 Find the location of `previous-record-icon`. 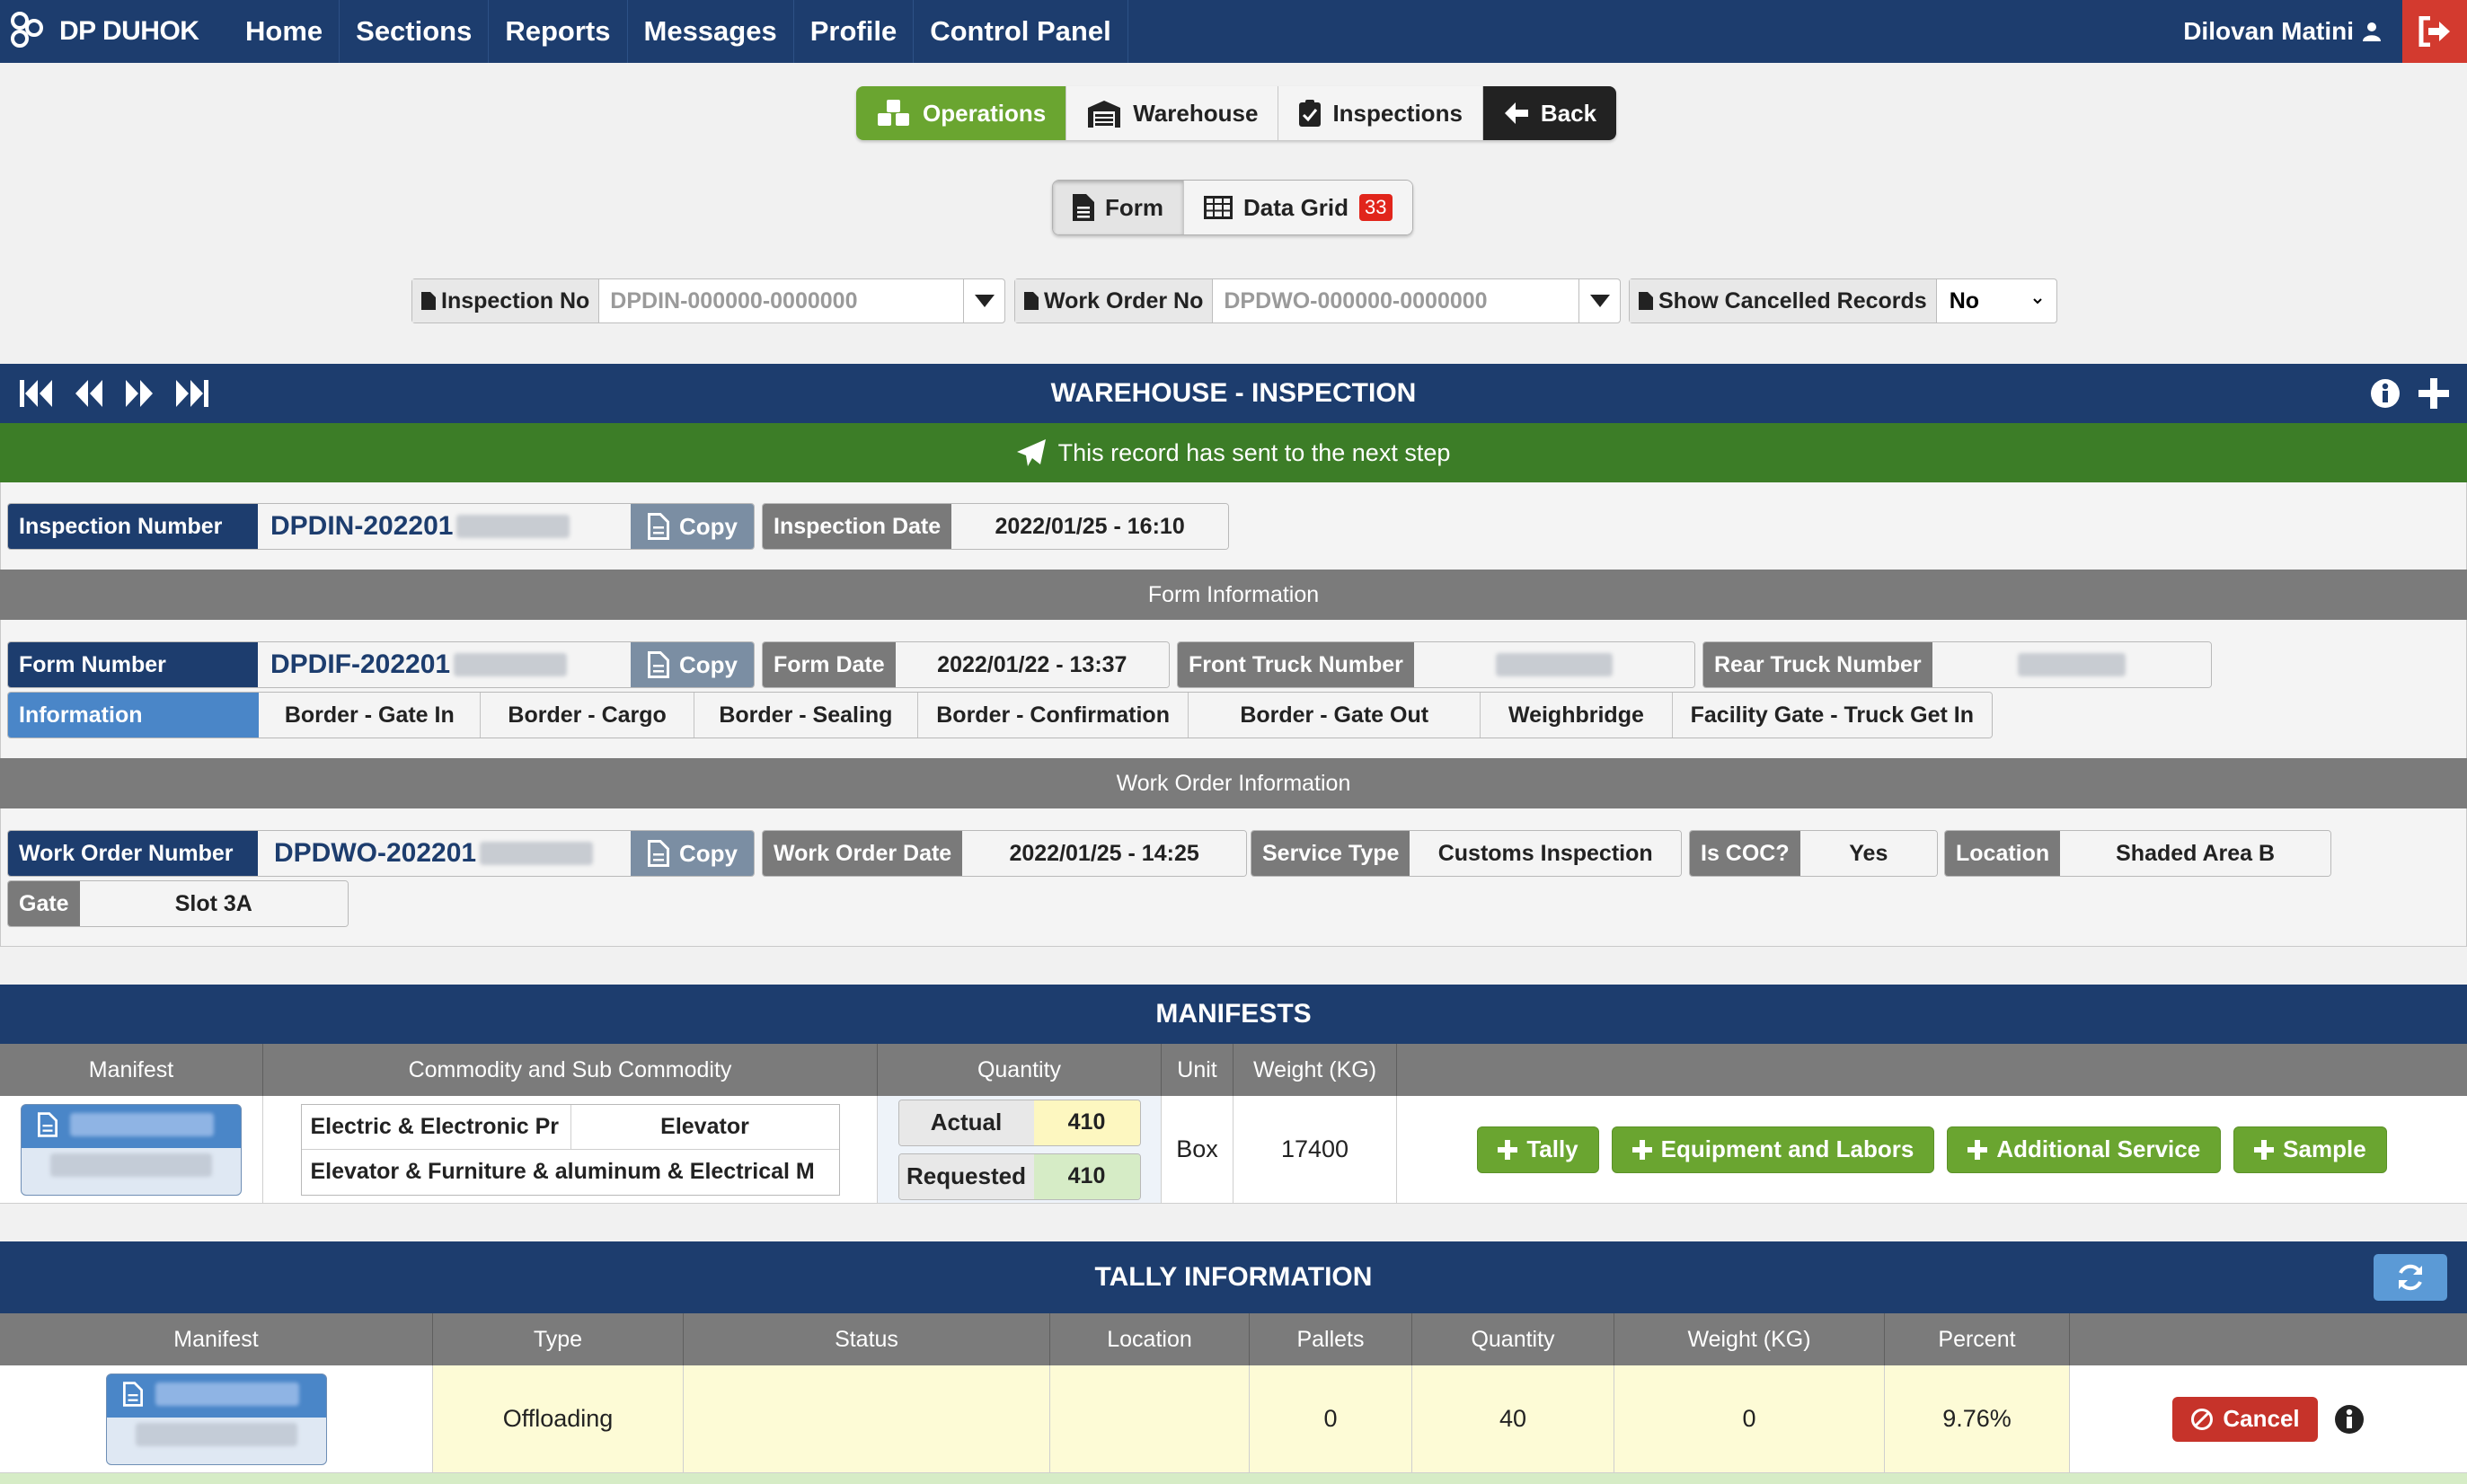

previous-record-icon is located at coordinates (89, 394).